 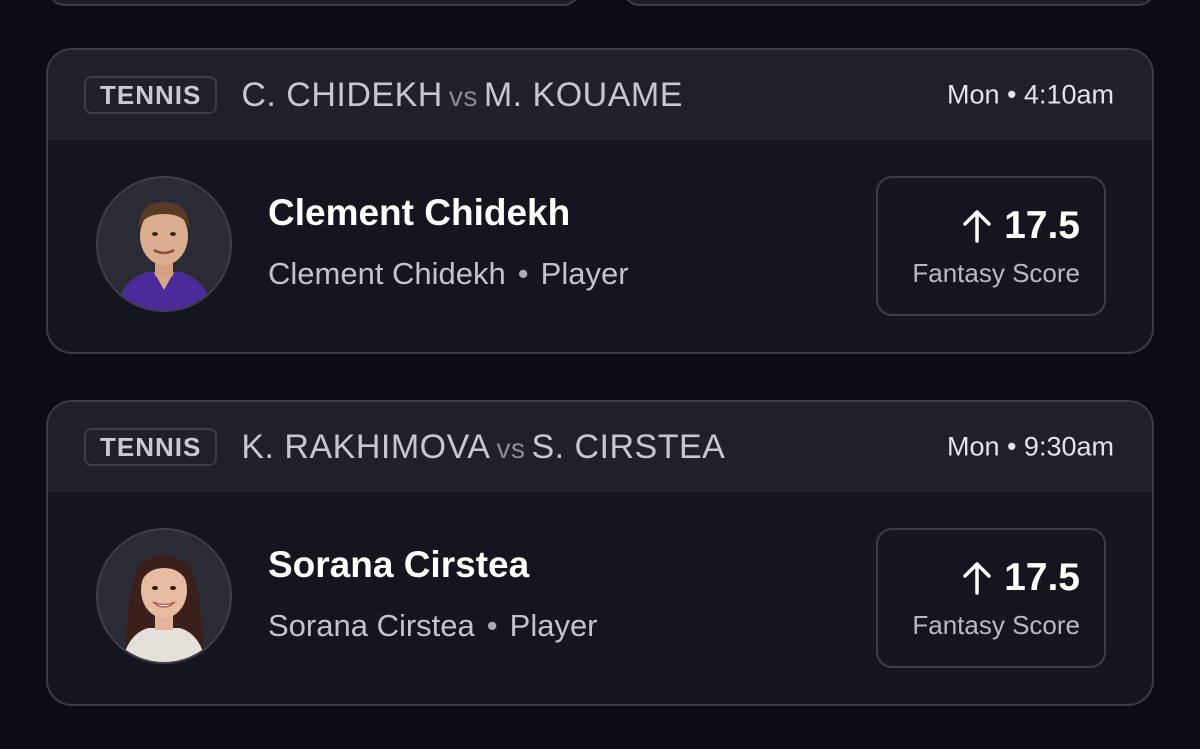 I want to click on matchup: K. RAKHIMOVA vs S. CIRSTEA, so click(x=483, y=447).